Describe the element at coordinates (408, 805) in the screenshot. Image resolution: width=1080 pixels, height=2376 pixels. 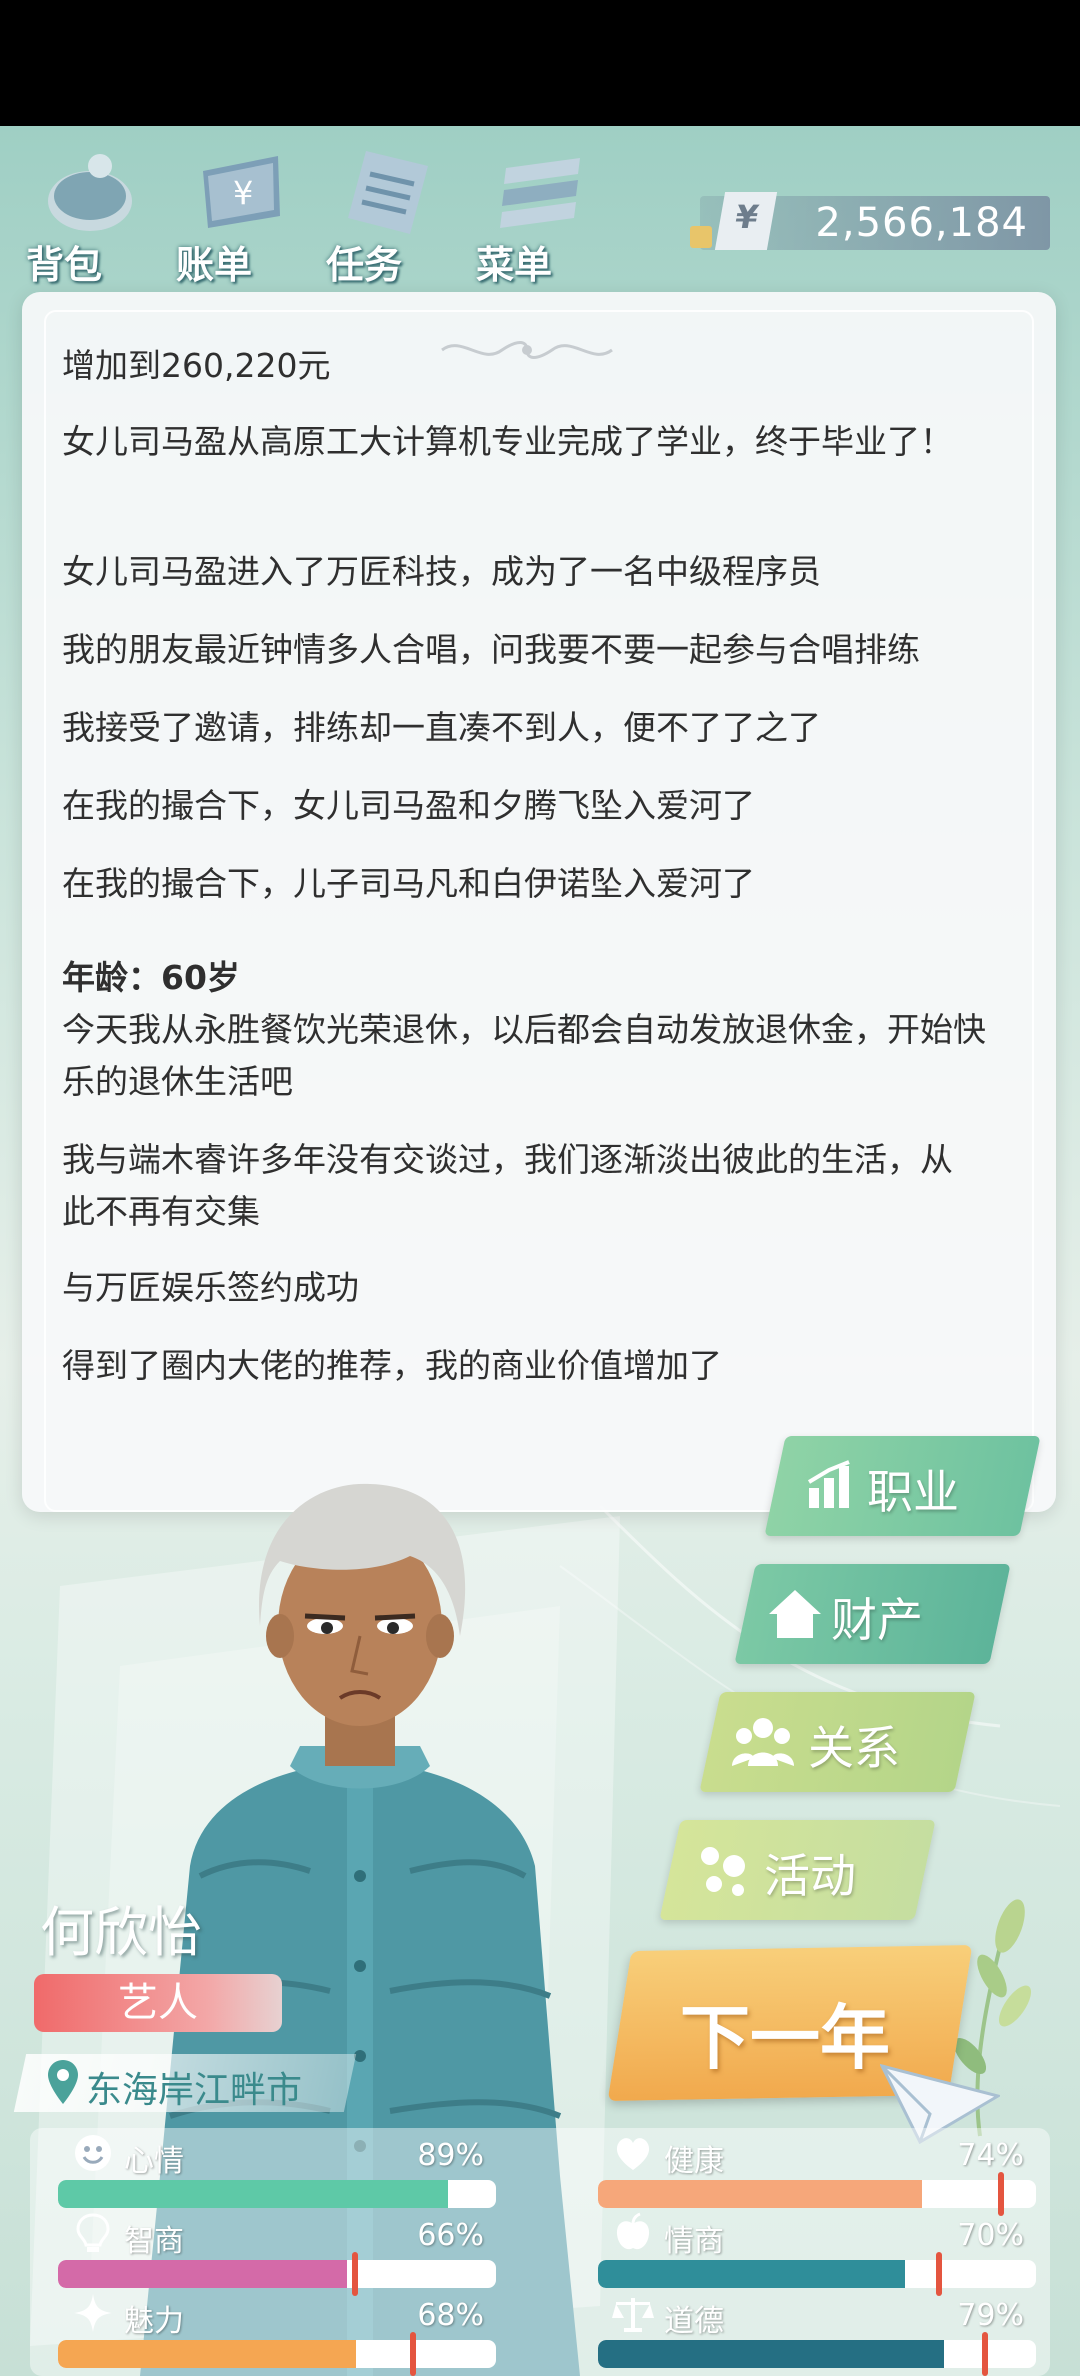
I see `log-entry: 在我的撮合下，女儿司马盈和夕腾飞坠入爱河了` at that location.